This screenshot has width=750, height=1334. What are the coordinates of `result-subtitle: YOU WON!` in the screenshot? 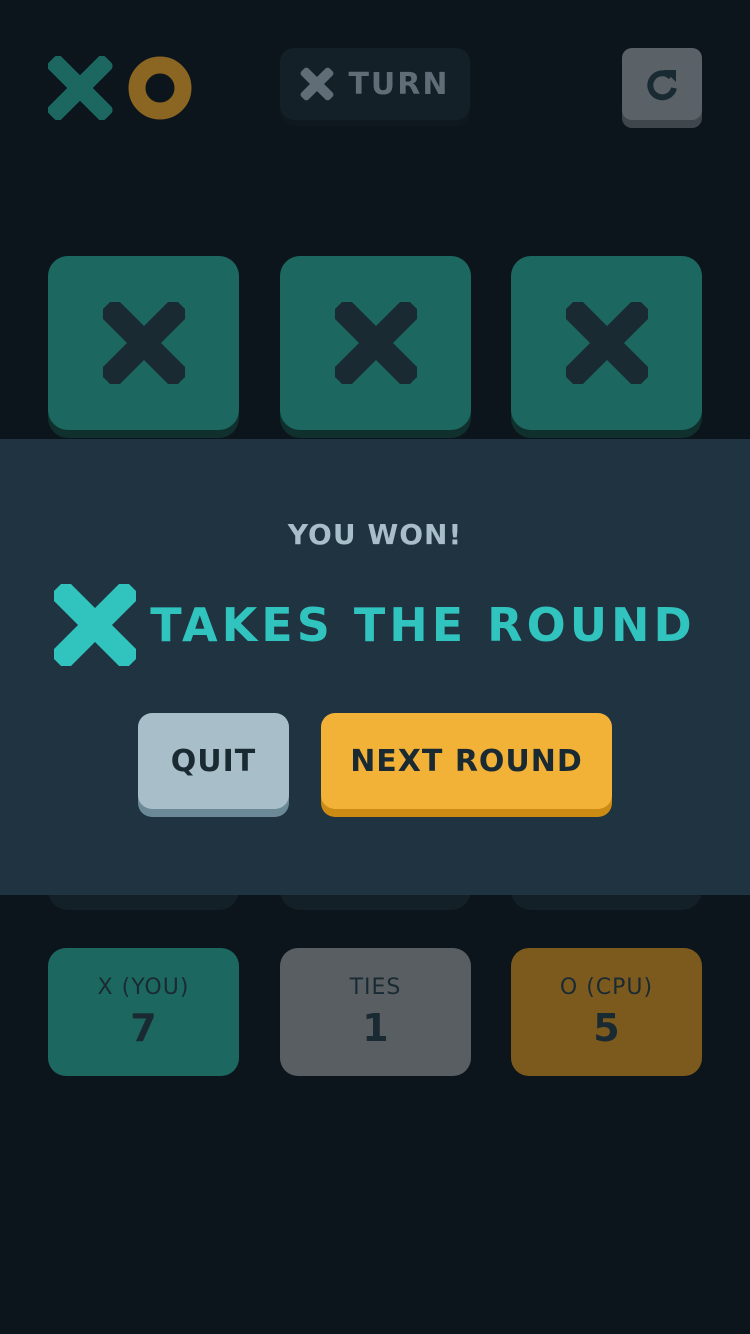 It's located at (375, 534).